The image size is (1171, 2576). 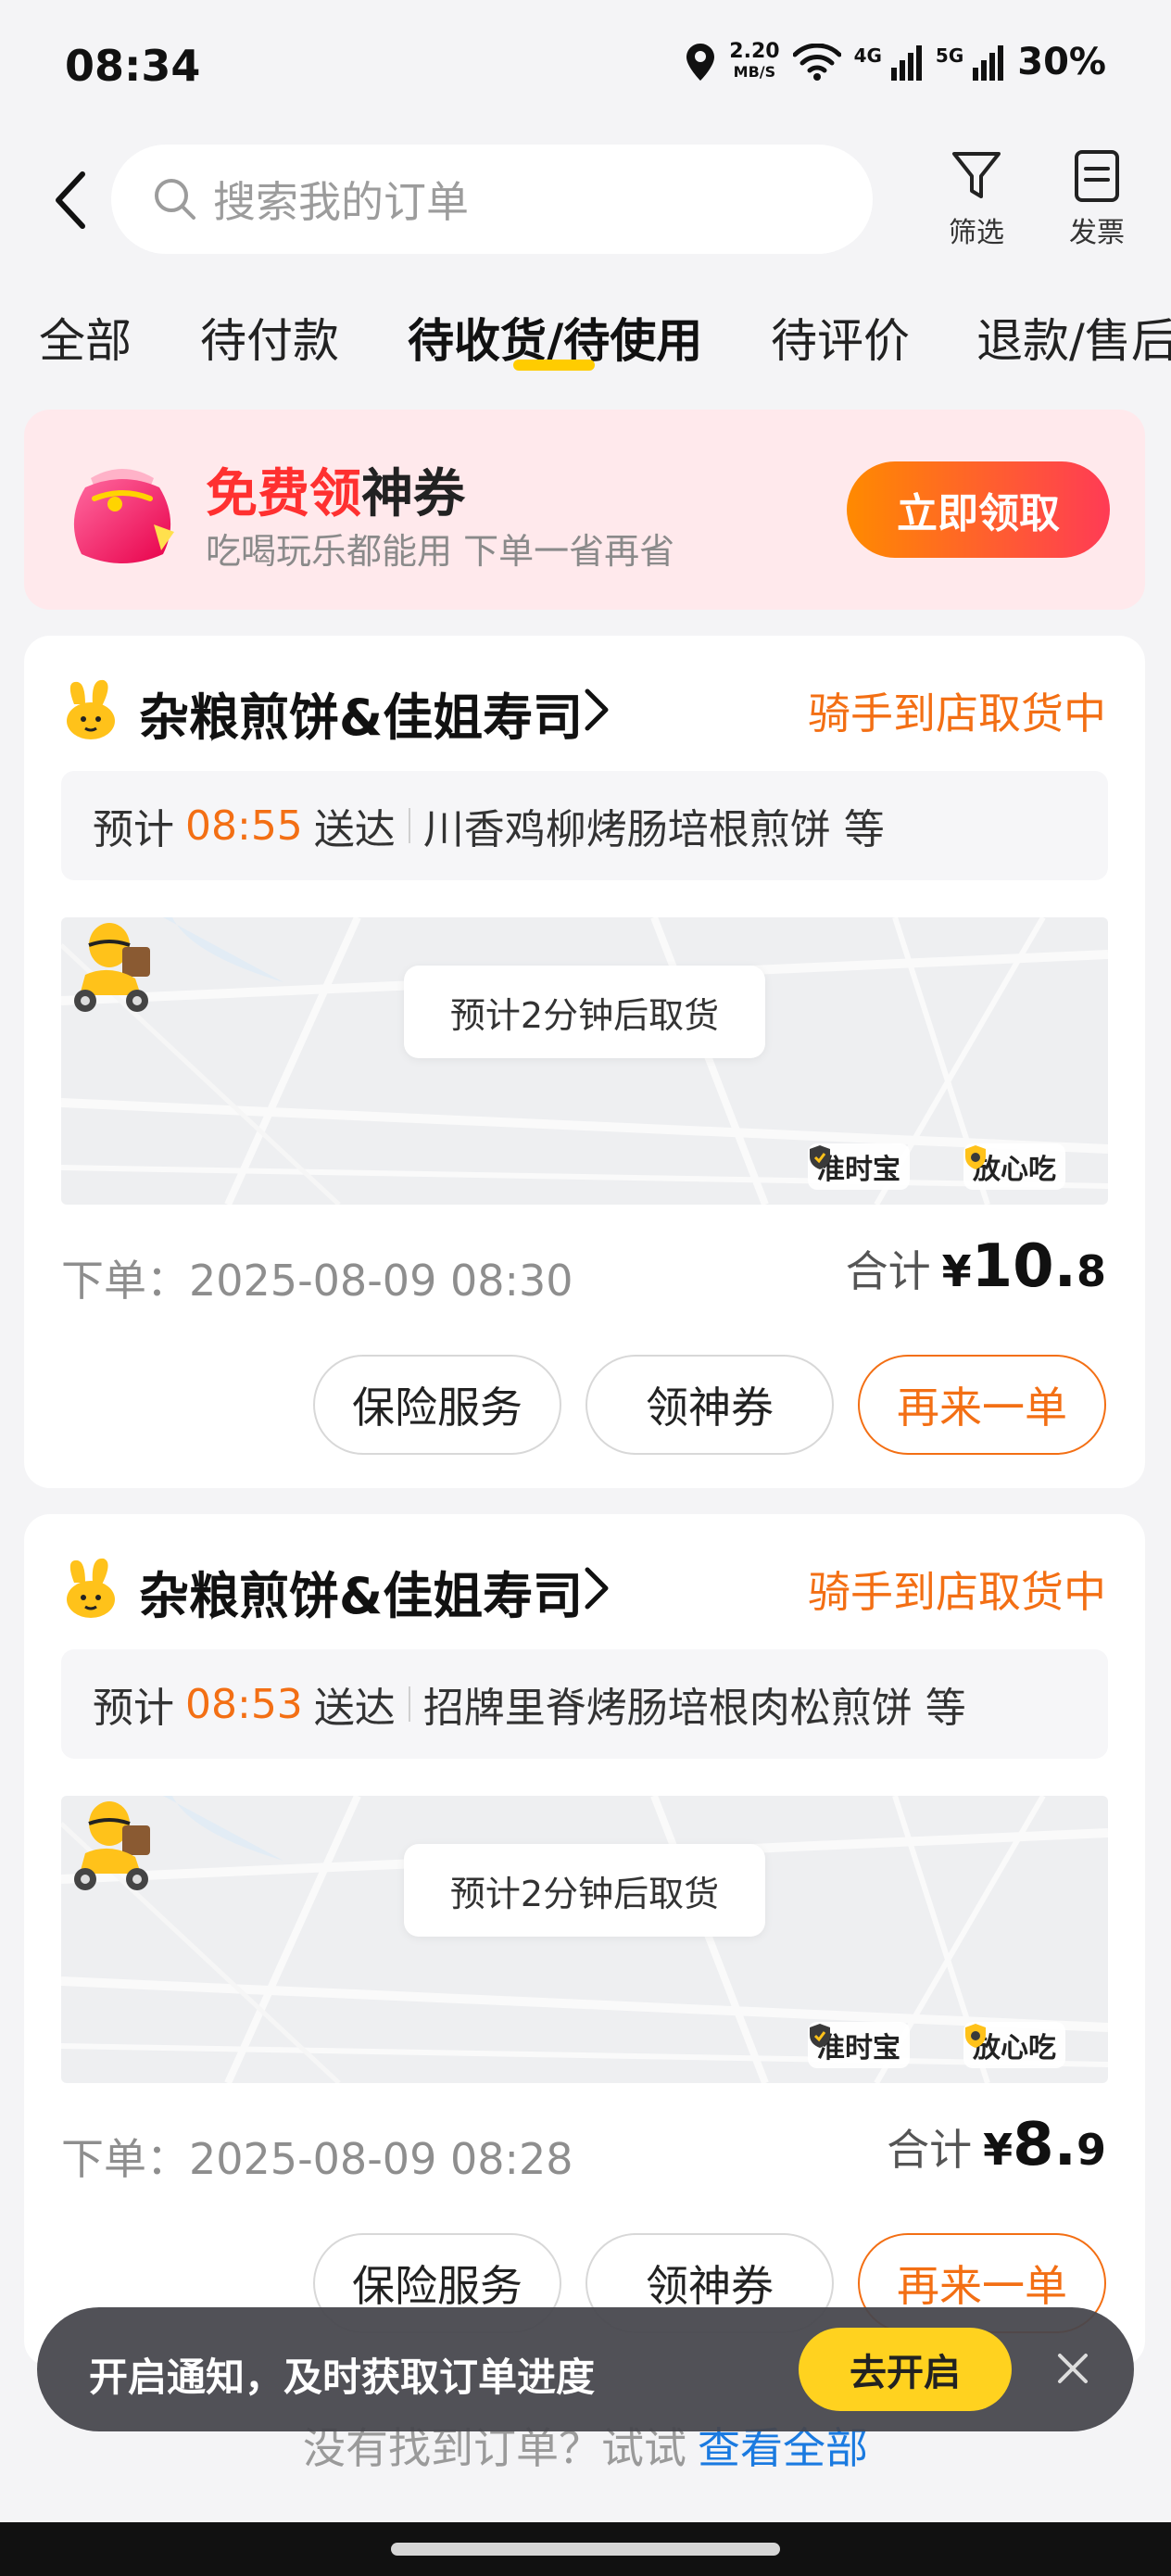 I want to click on total-integer: 8., so click(x=1045, y=2145).